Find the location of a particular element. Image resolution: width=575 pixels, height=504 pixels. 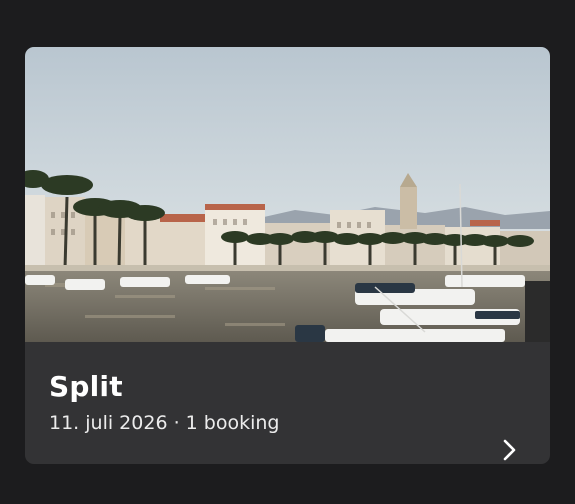

chevron-right-icon is located at coordinates (509, 450).